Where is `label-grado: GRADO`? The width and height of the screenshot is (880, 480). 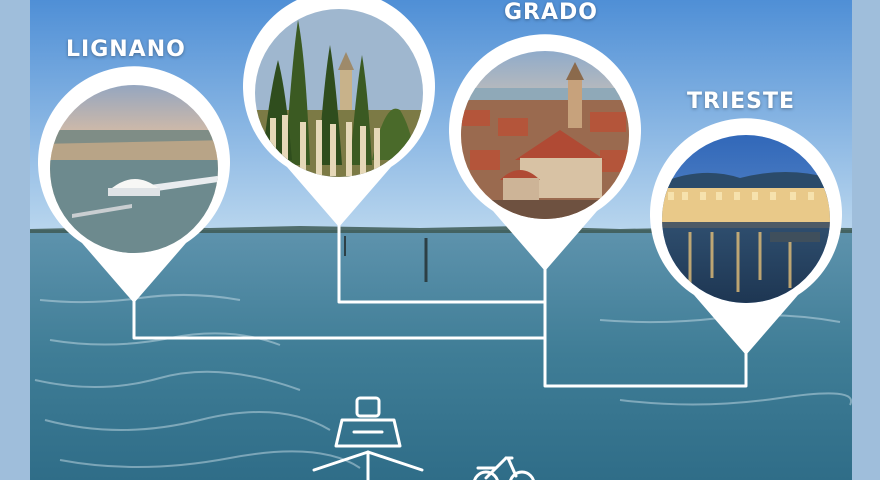 label-grado: GRADO is located at coordinates (551, 12).